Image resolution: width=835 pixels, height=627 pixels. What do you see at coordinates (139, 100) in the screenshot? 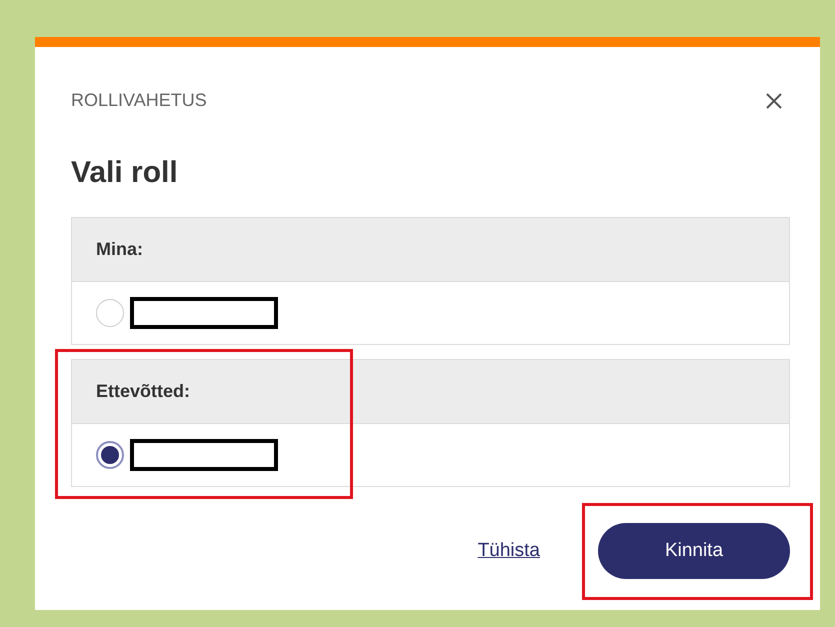
I see `dialog-eyebrow: ROLLIVAHETUS` at bounding box center [139, 100].